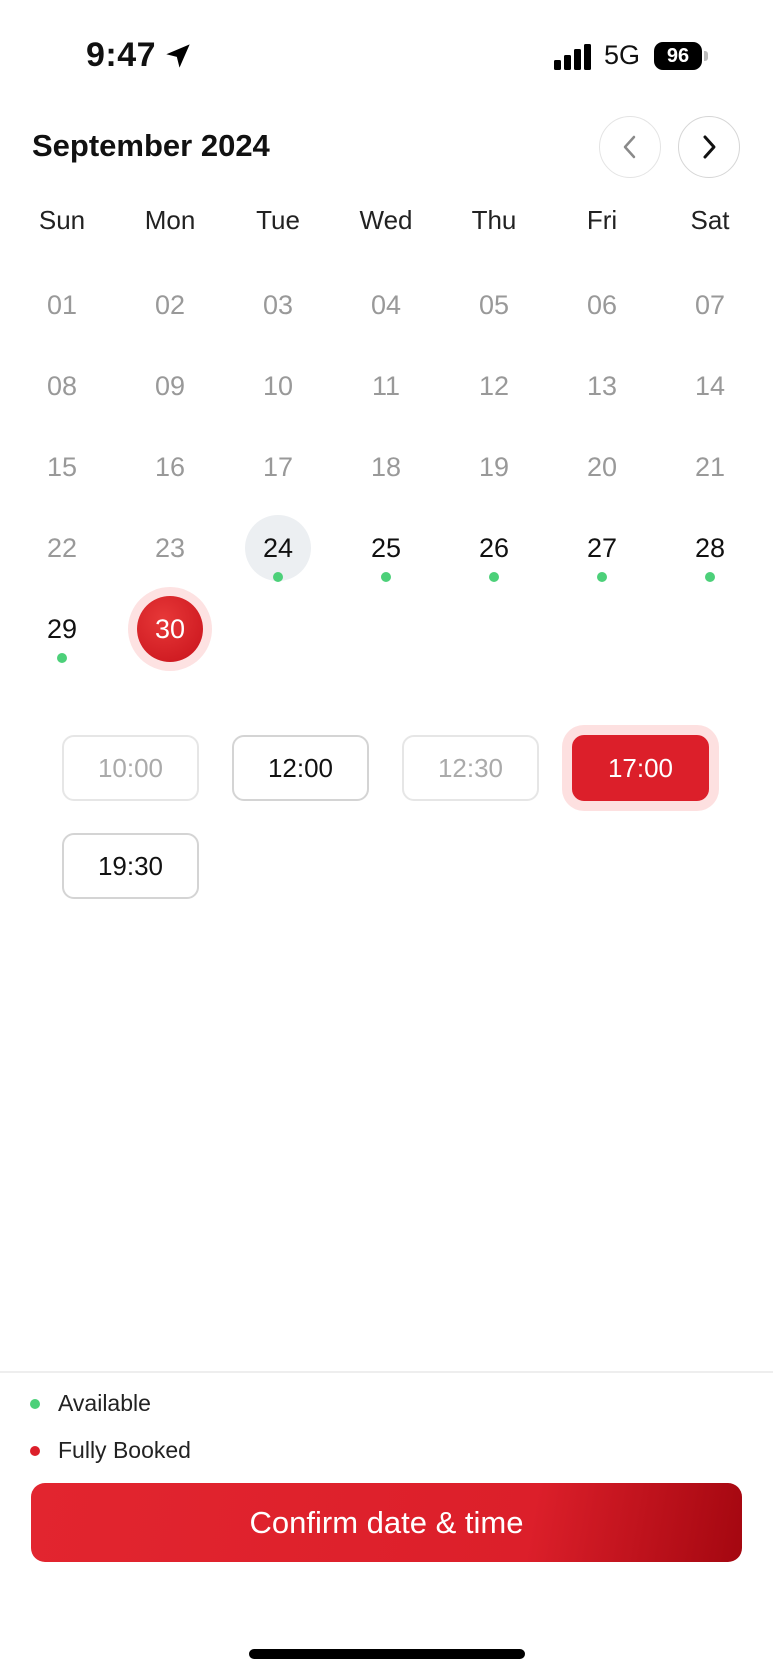 Image resolution: width=773 pixels, height=1676 pixels. I want to click on day-number: 21, so click(710, 466).